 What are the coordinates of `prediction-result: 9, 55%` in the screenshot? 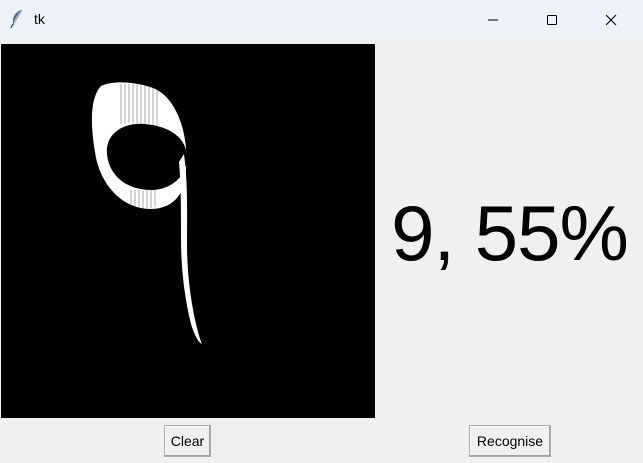 It's located at (510, 232).